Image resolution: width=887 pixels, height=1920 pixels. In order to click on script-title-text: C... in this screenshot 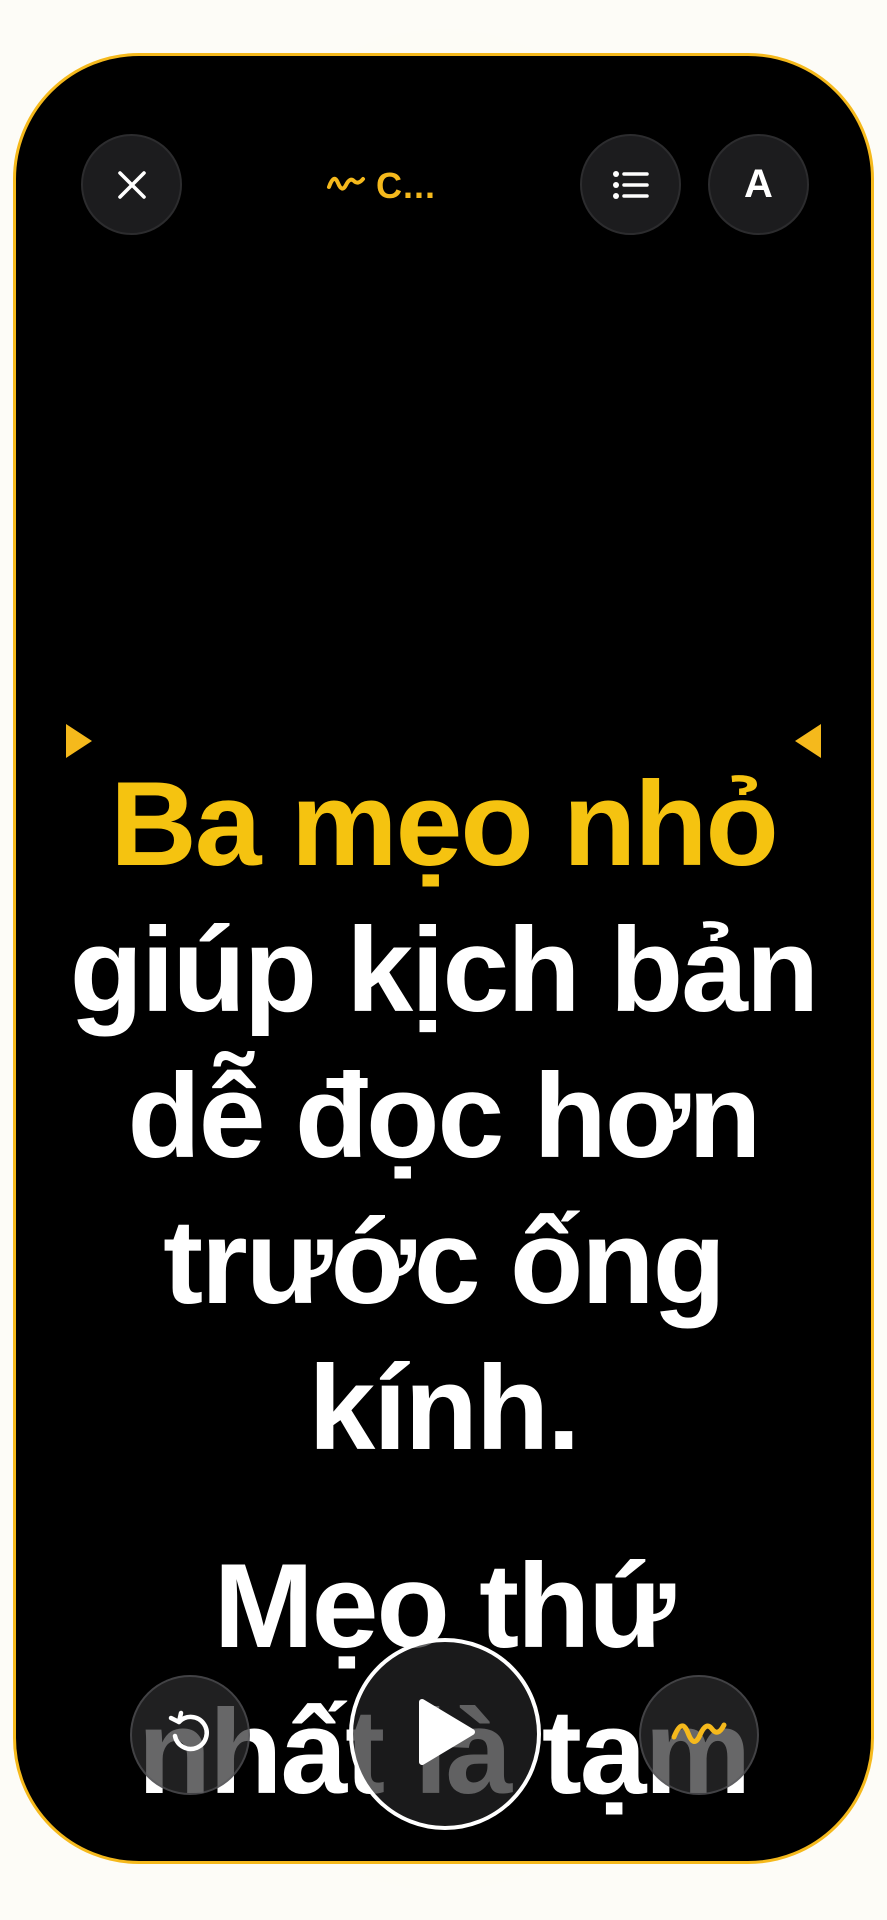, I will do `click(406, 185)`.